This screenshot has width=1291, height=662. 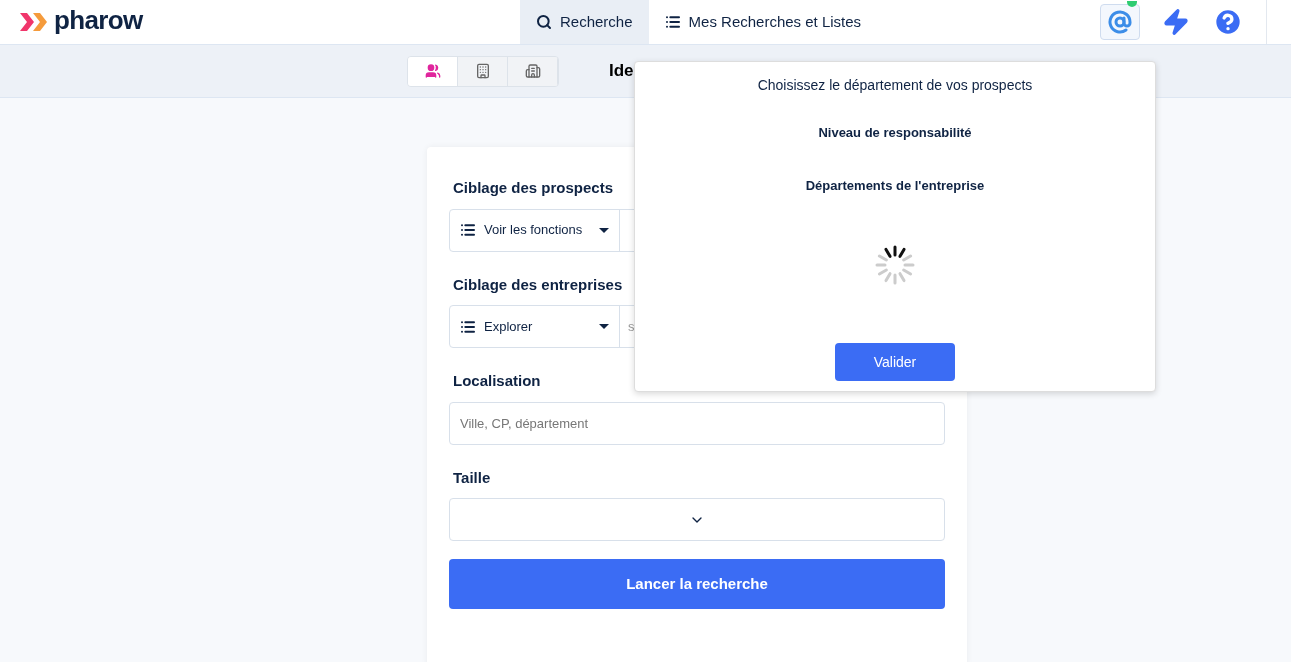 What do you see at coordinates (533, 188) in the screenshot?
I see `section-heading: Ciblage des prospects` at bounding box center [533, 188].